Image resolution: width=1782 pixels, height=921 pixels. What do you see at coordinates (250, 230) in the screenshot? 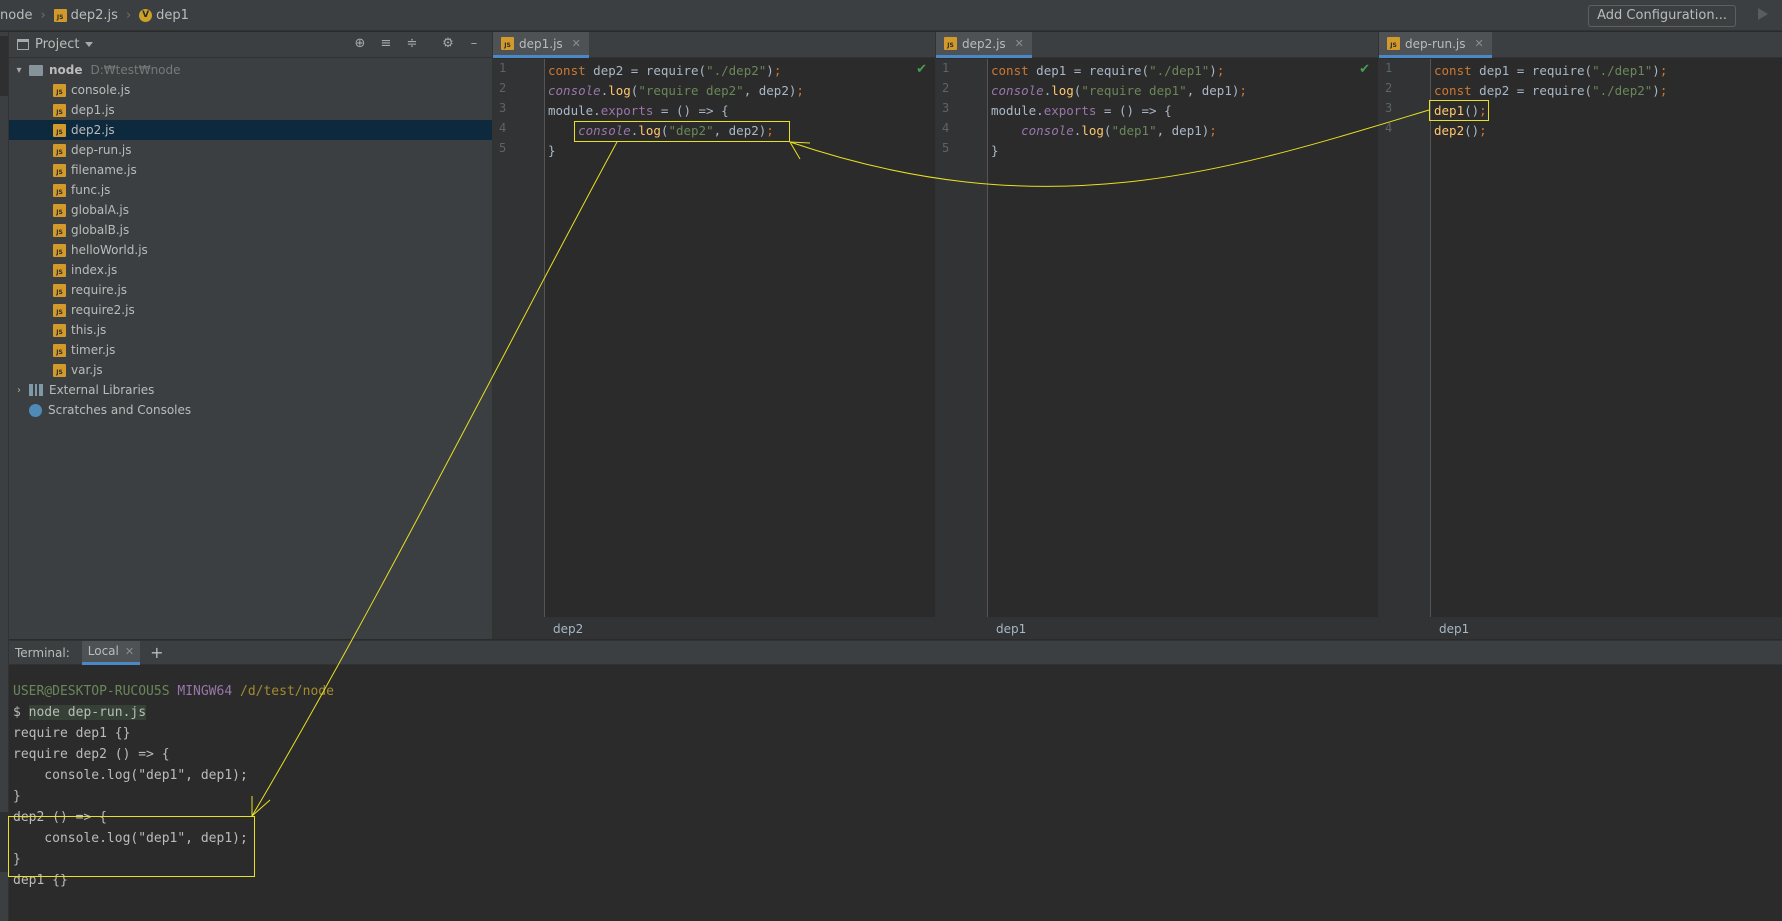
I see `tree-file-item: JS globalB.js` at bounding box center [250, 230].